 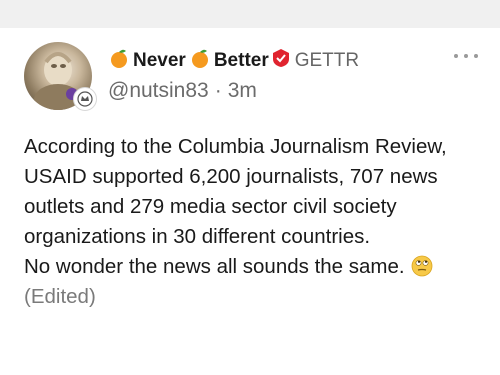 What do you see at coordinates (327, 60) in the screenshot?
I see `gettr-brand-label: GETTR` at bounding box center [327, 60].